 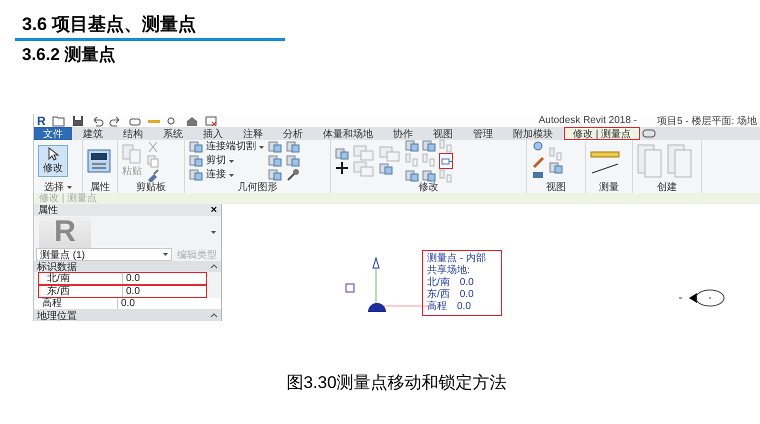 I want to click on tag-label: 测量点 - 内部, so click(x=456, y=258).